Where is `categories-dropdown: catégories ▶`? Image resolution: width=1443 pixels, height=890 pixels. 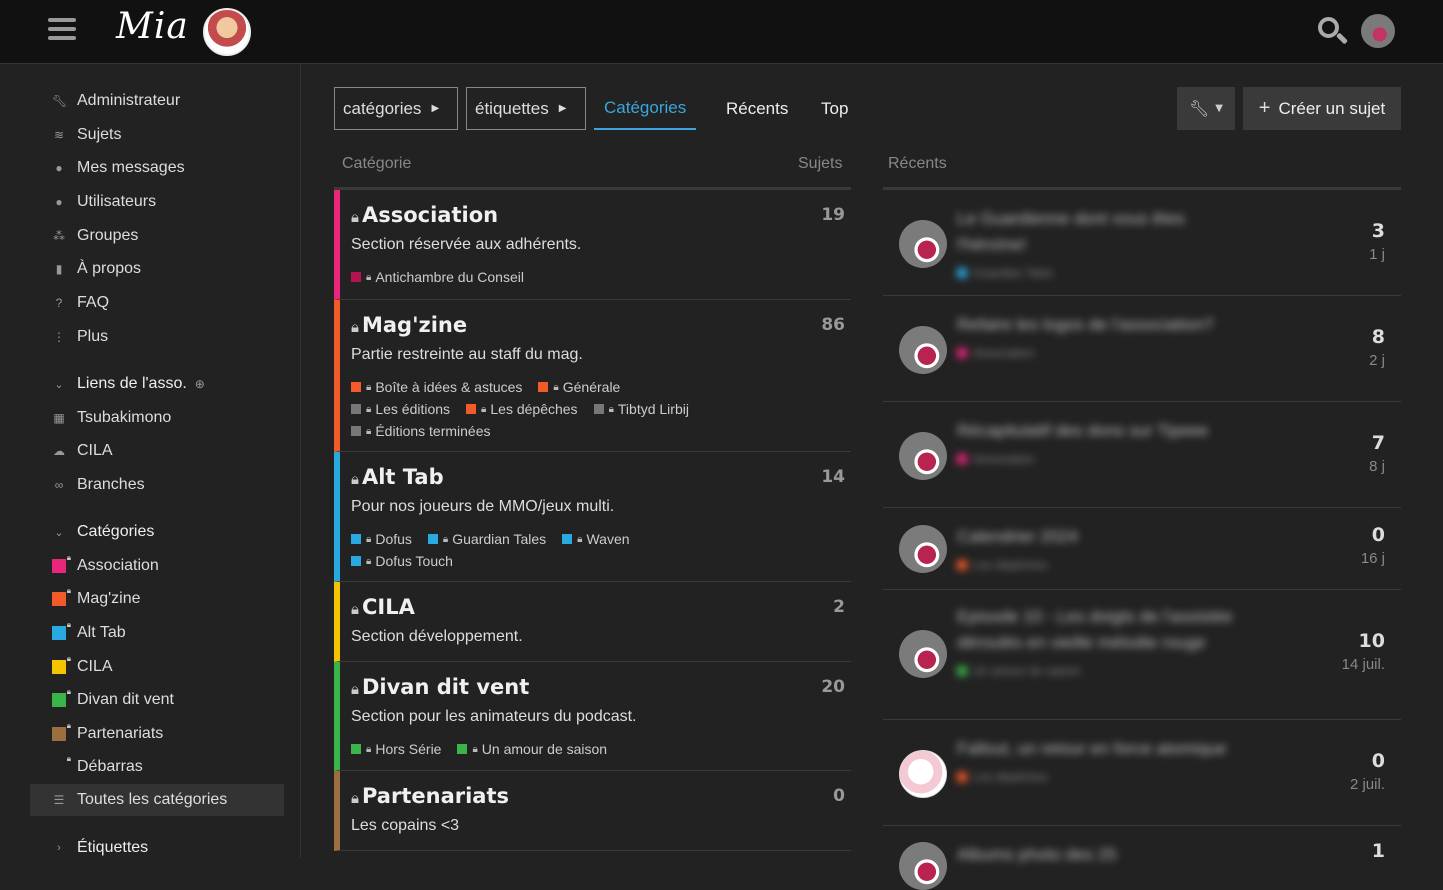
categories-dropdown: catégories ▶ is located at coordinates (396, 108).